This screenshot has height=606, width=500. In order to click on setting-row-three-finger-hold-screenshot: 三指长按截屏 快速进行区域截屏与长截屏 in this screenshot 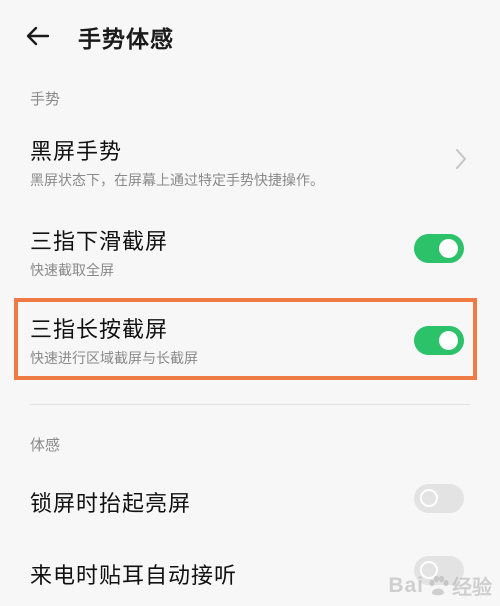, I will do `click(250, 341)`.